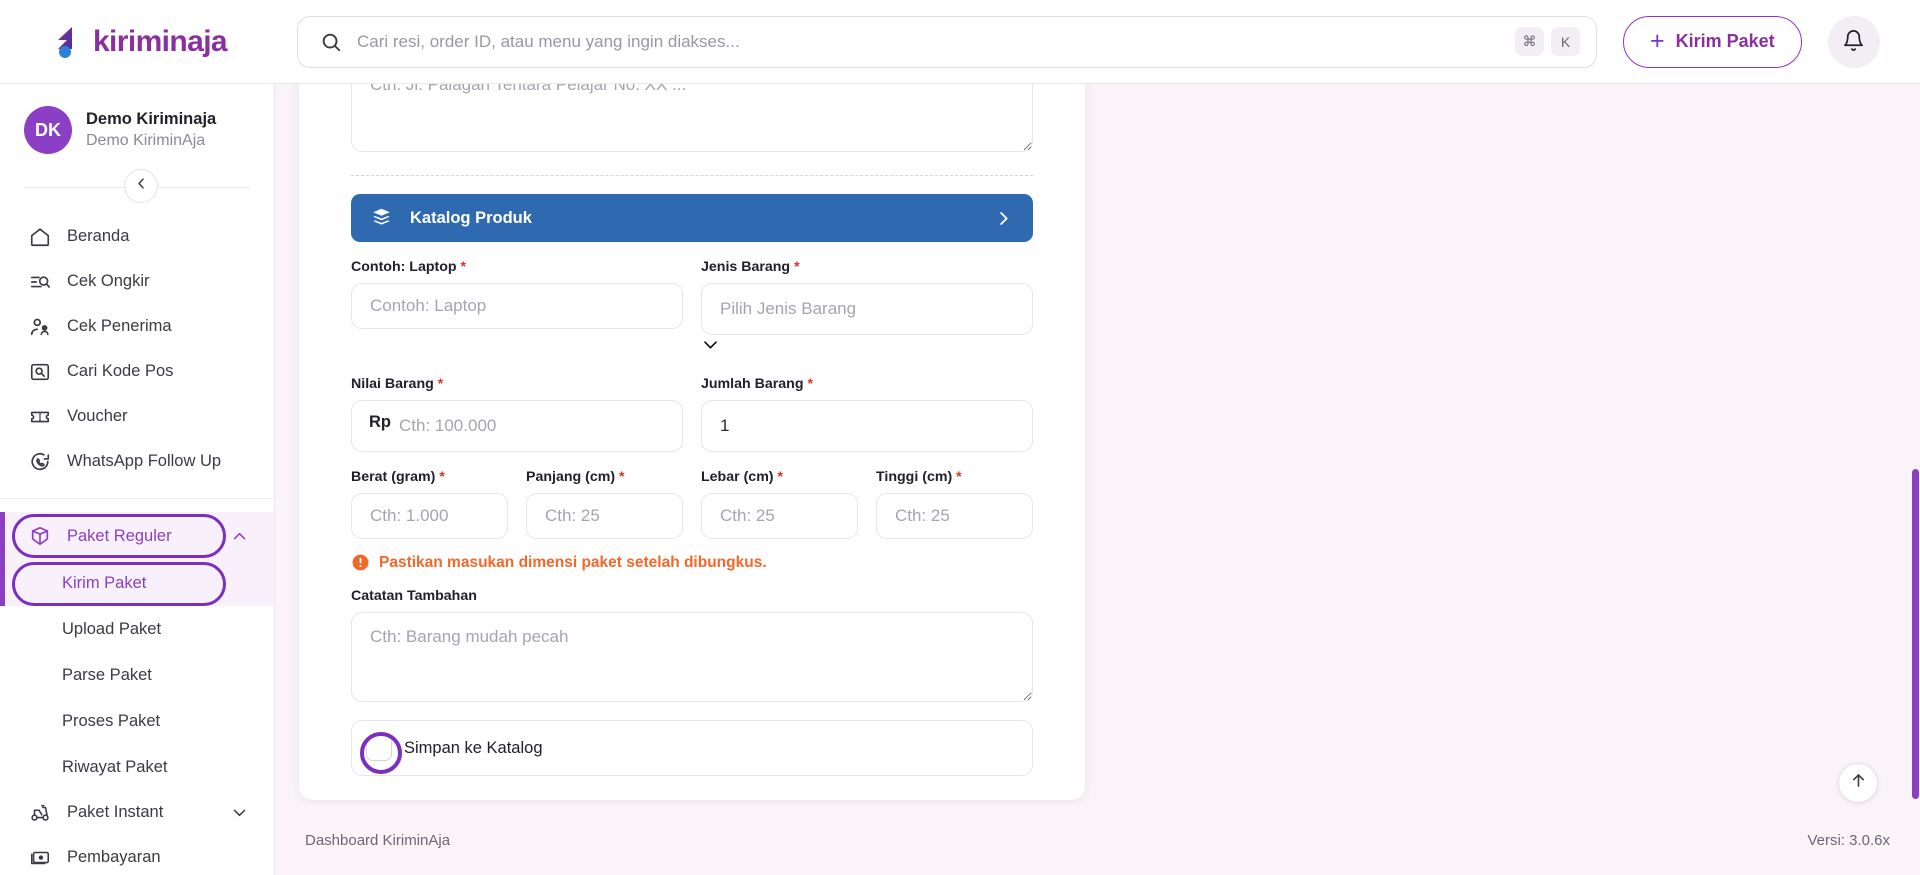  I want to click on simpan-ke-katalog-row: Simpan ke Katalog, so click(692, 748).